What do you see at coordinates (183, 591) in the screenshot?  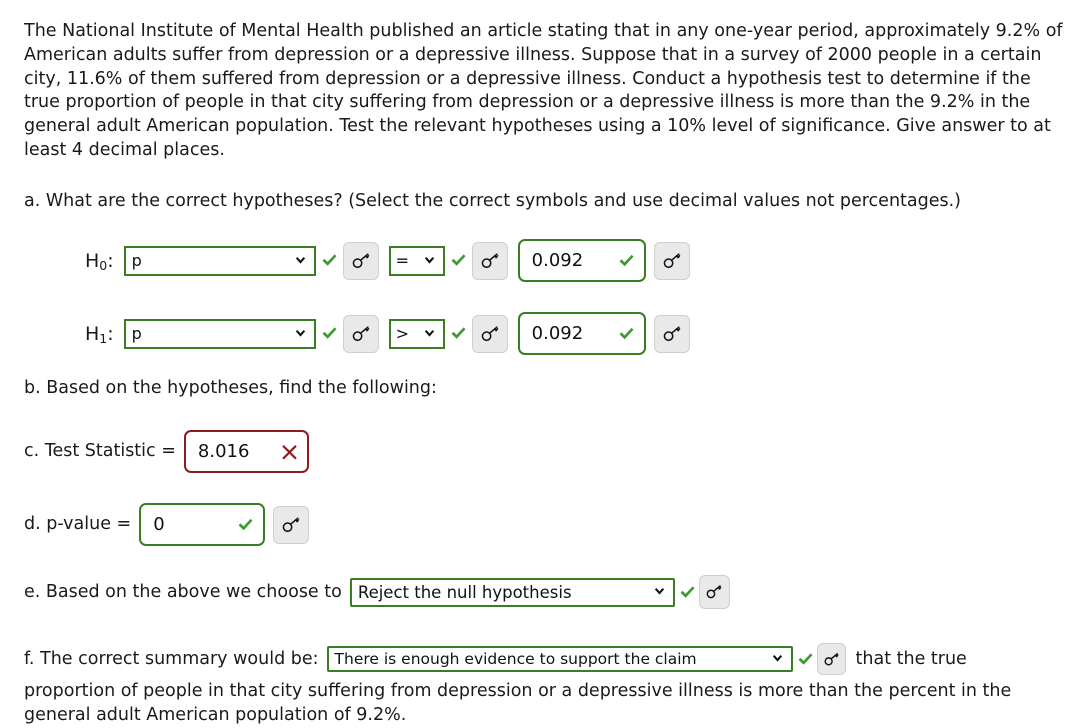 I see `part-e-label: e. Based on the above we choose to` at bounding box center [183, 591].